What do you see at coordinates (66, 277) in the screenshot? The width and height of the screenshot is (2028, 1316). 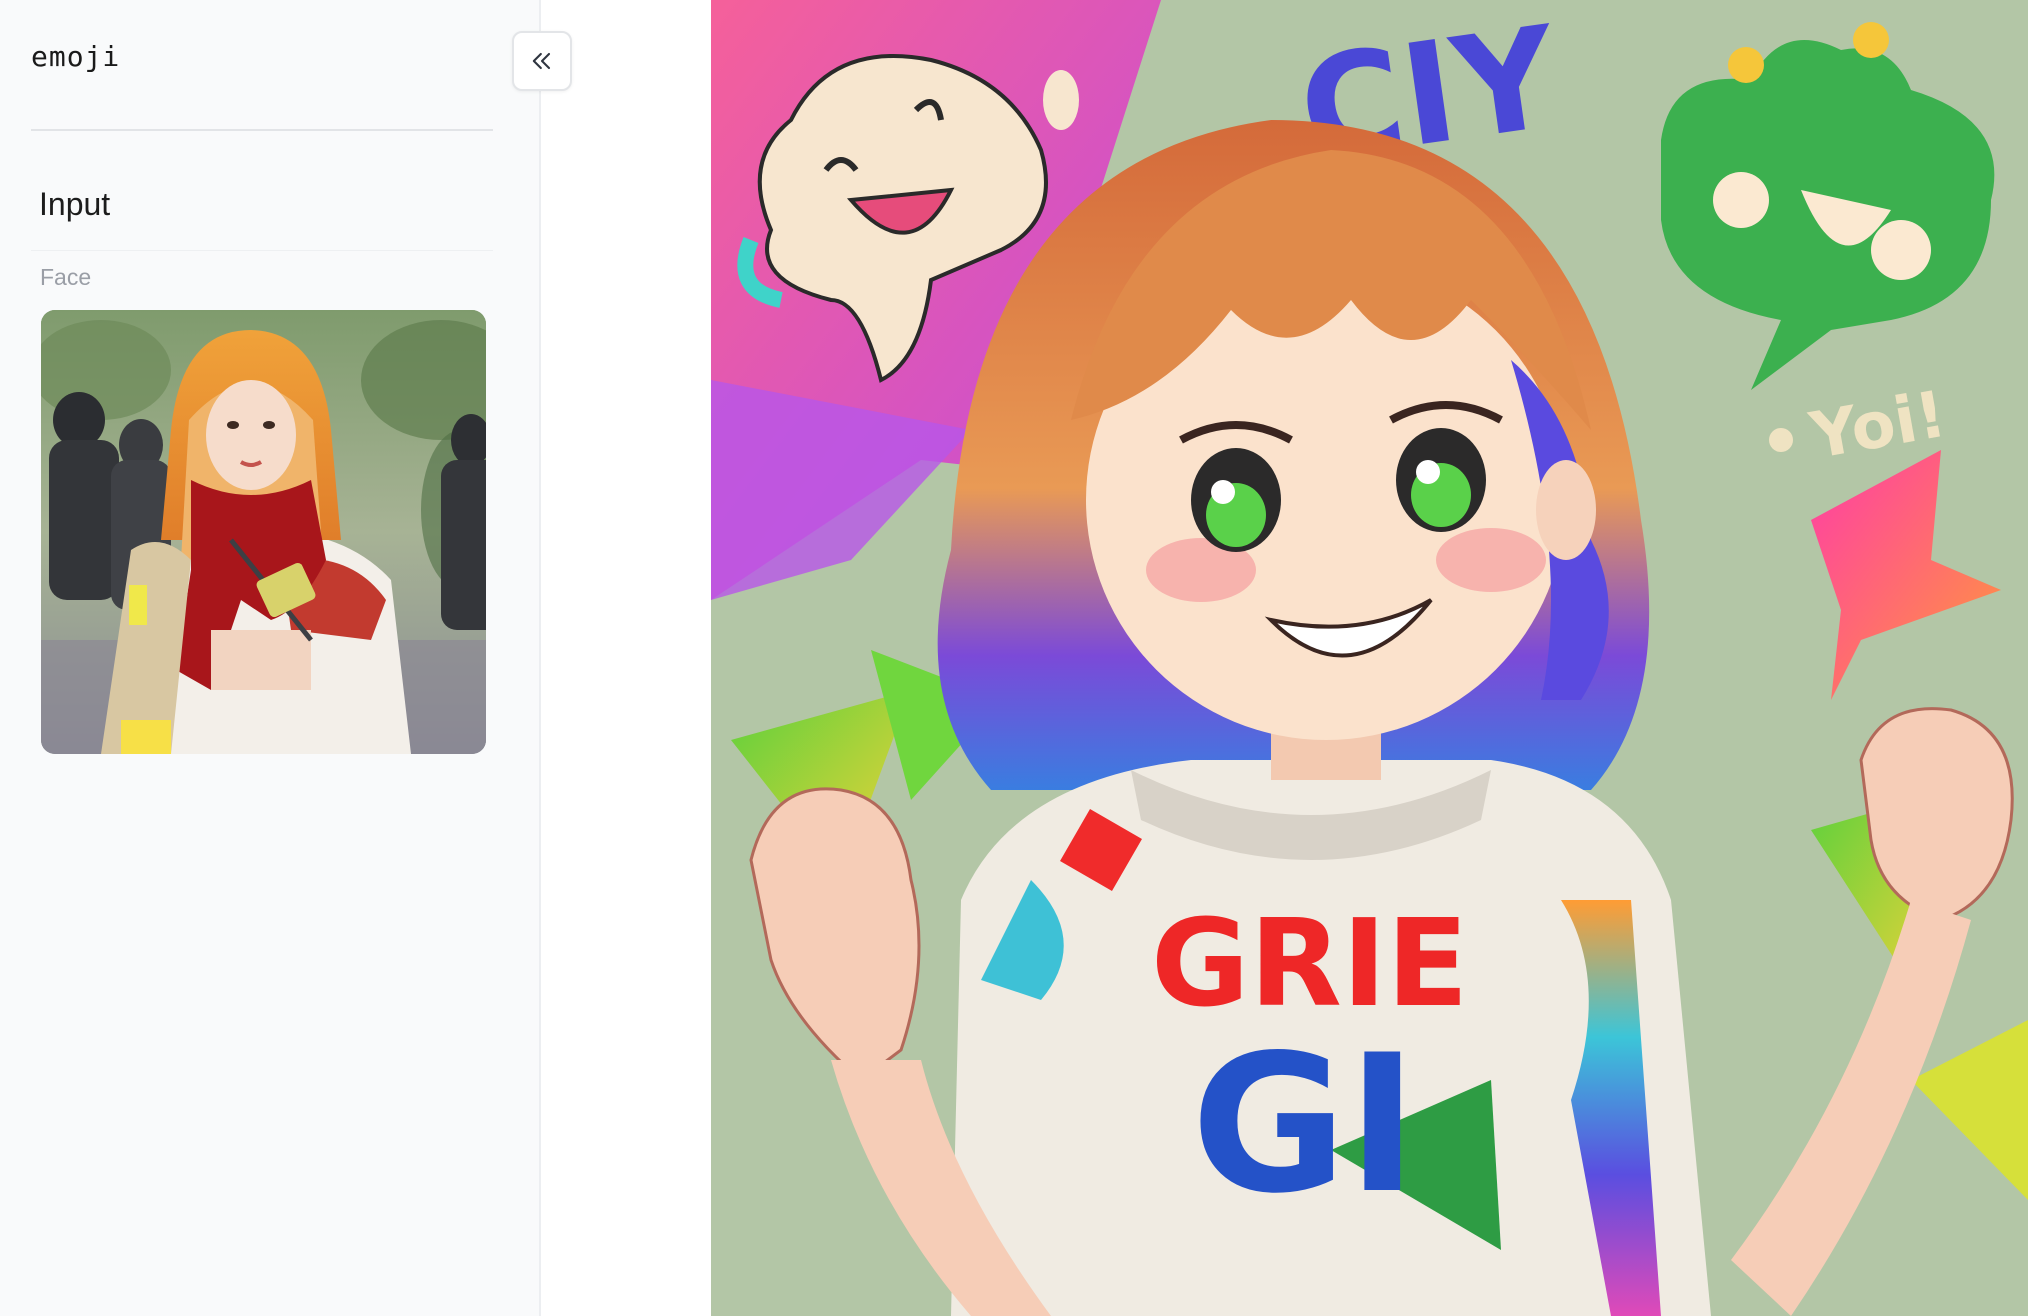 I see `face-field-label: Face` at bounding box center [66, 277].